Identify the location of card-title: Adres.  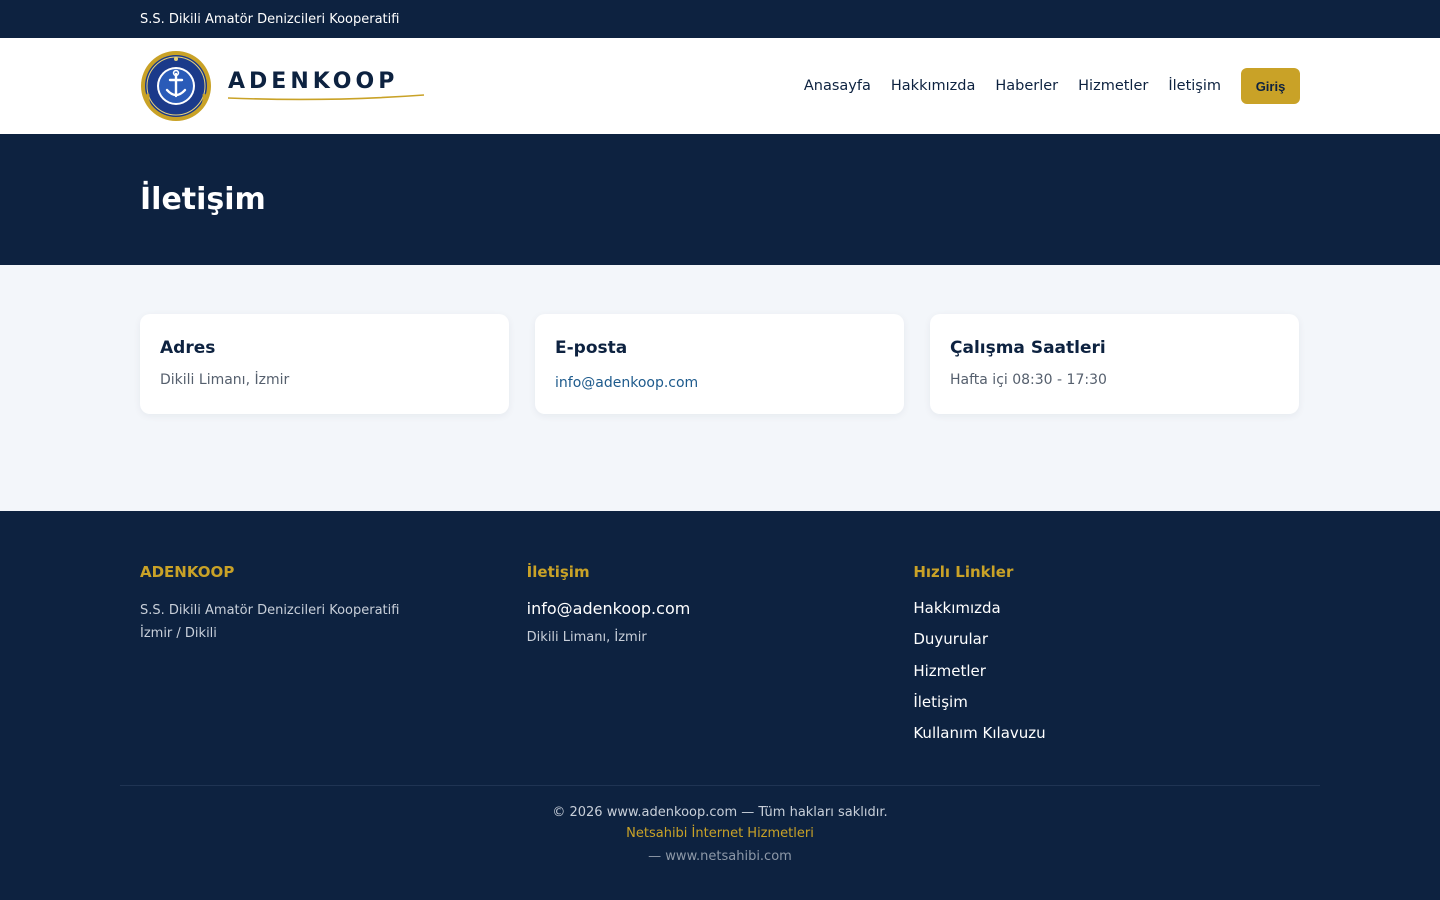
(188, 348).